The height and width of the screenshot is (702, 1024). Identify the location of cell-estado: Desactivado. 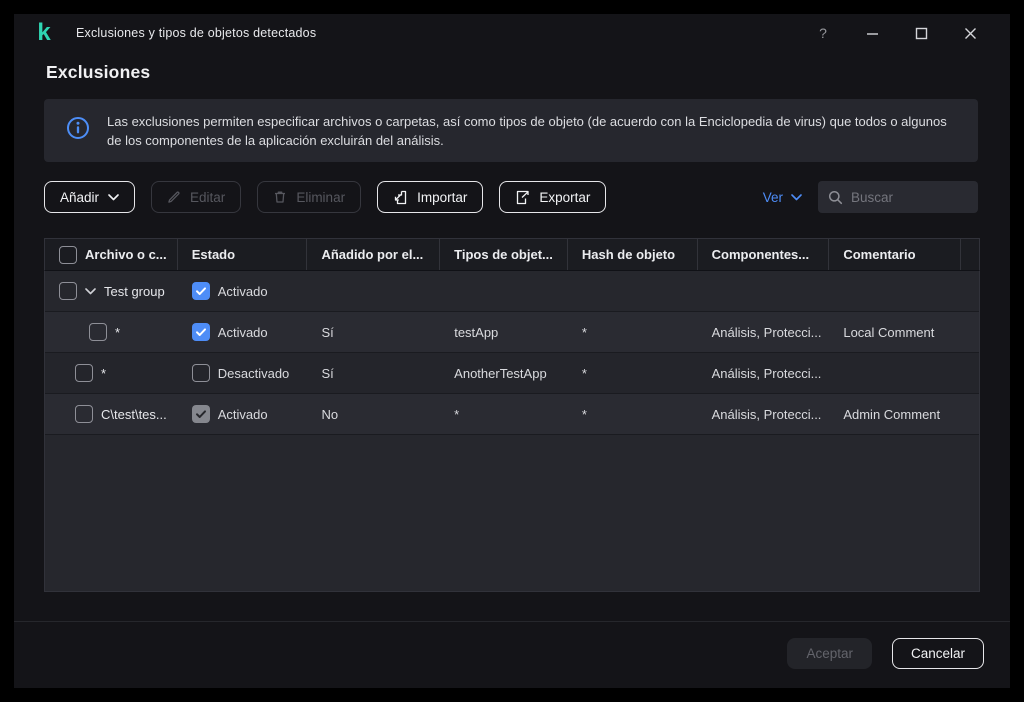
(243, 373).